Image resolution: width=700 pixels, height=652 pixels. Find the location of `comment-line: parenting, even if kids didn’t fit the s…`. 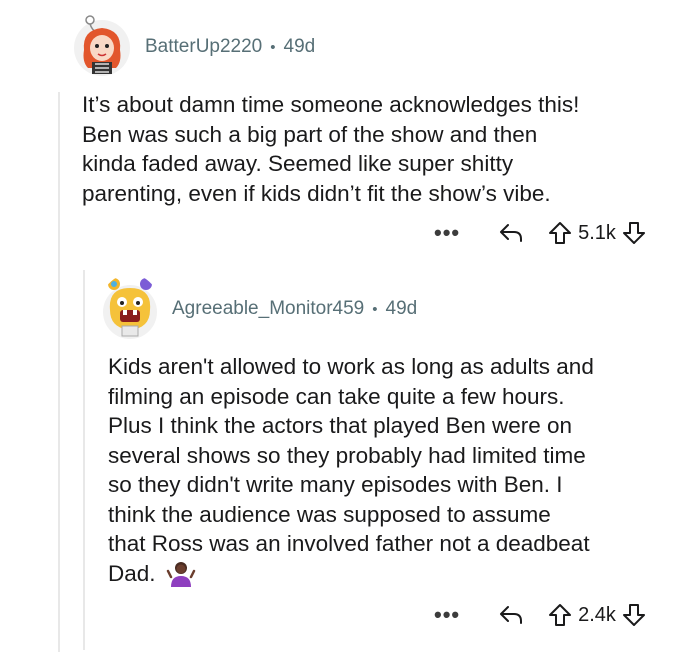

comment-line: parenting, even if kids didn’t fit the s… is located at coordinates (316, 193).